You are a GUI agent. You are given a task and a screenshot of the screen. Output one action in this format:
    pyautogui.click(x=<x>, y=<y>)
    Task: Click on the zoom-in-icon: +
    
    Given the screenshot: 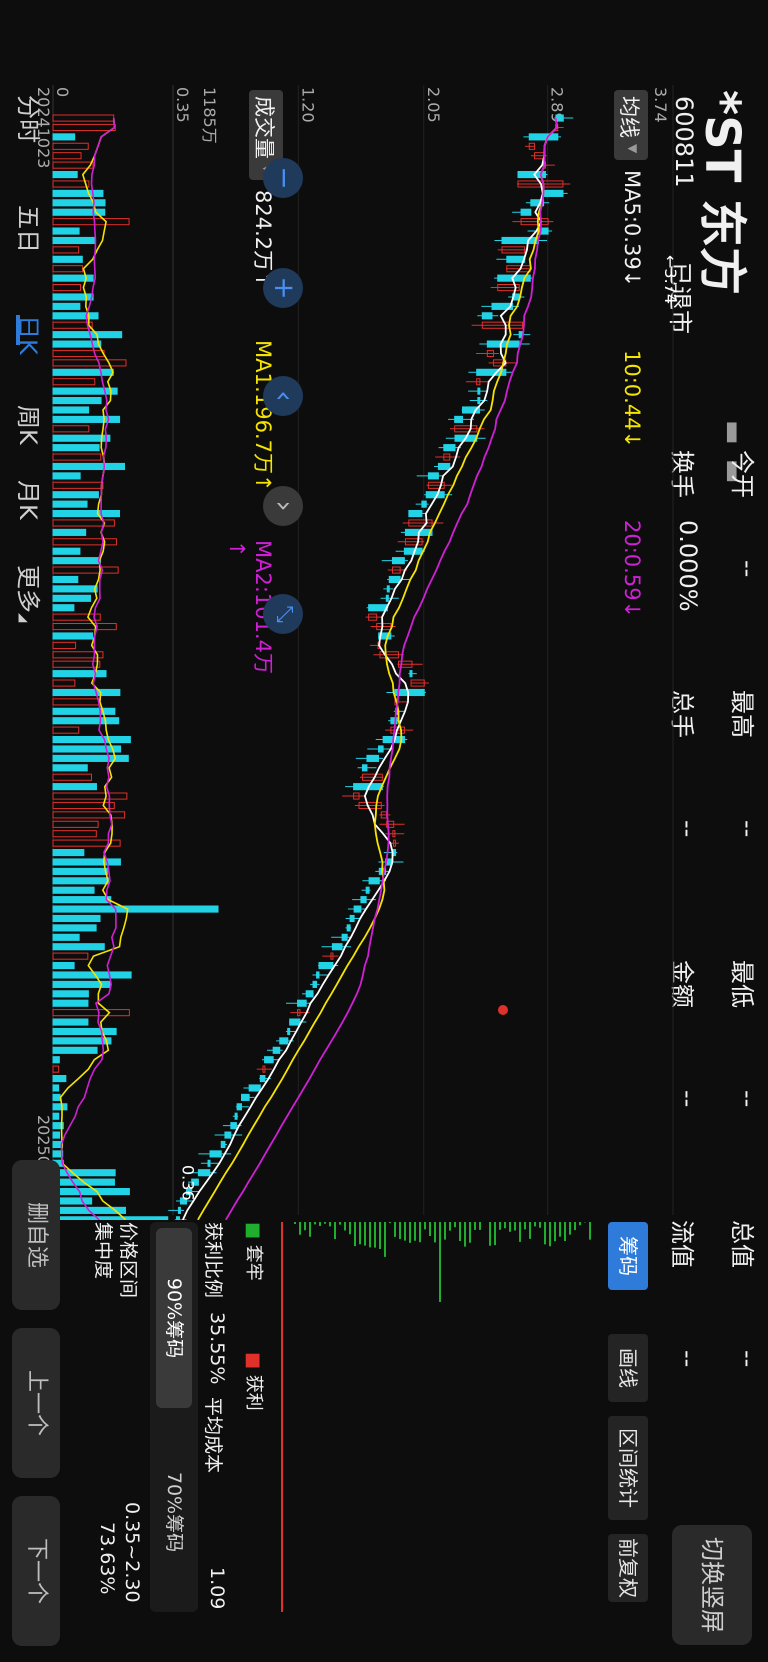 What is the action you would take?
    pyautogui.click(x=283, y=288)
    